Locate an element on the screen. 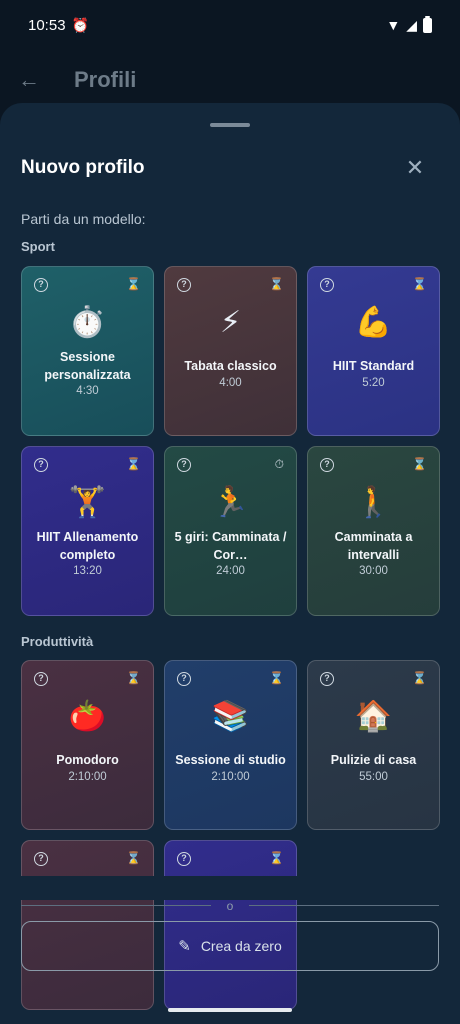 This screenshot has height=1024, width=460. section-sport: Sport is located at coordinates (38, 246).